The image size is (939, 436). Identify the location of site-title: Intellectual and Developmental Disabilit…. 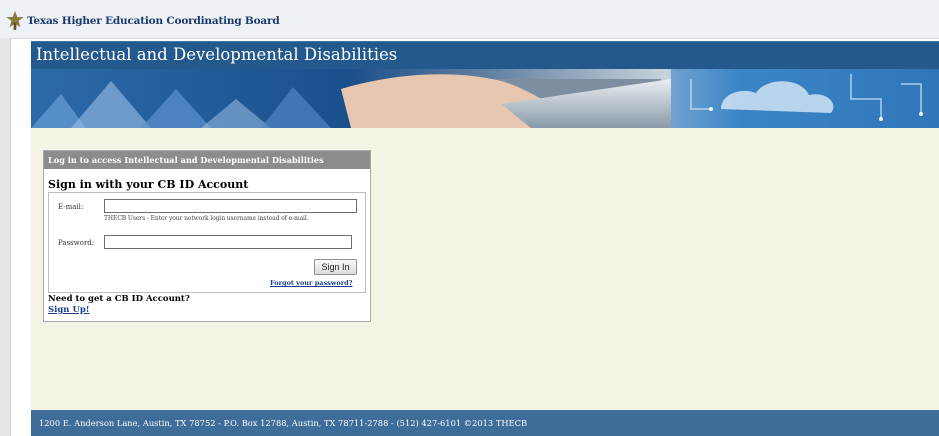
(217, 54).